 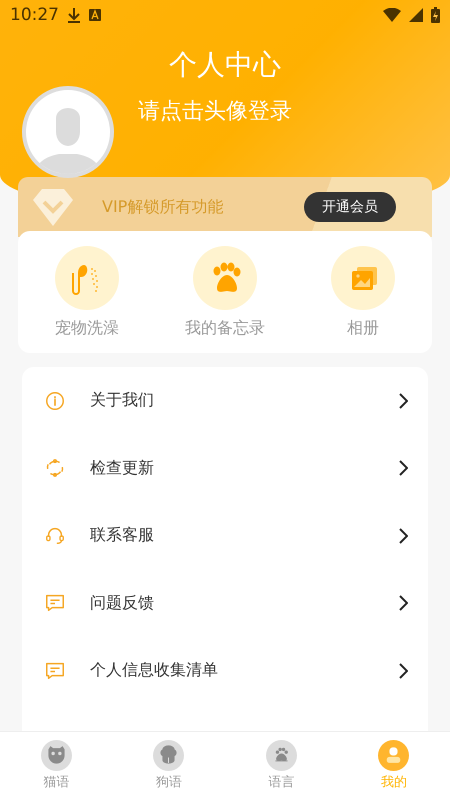 I want to click on nav-tab: 狗语, so click(x=168, y=766).